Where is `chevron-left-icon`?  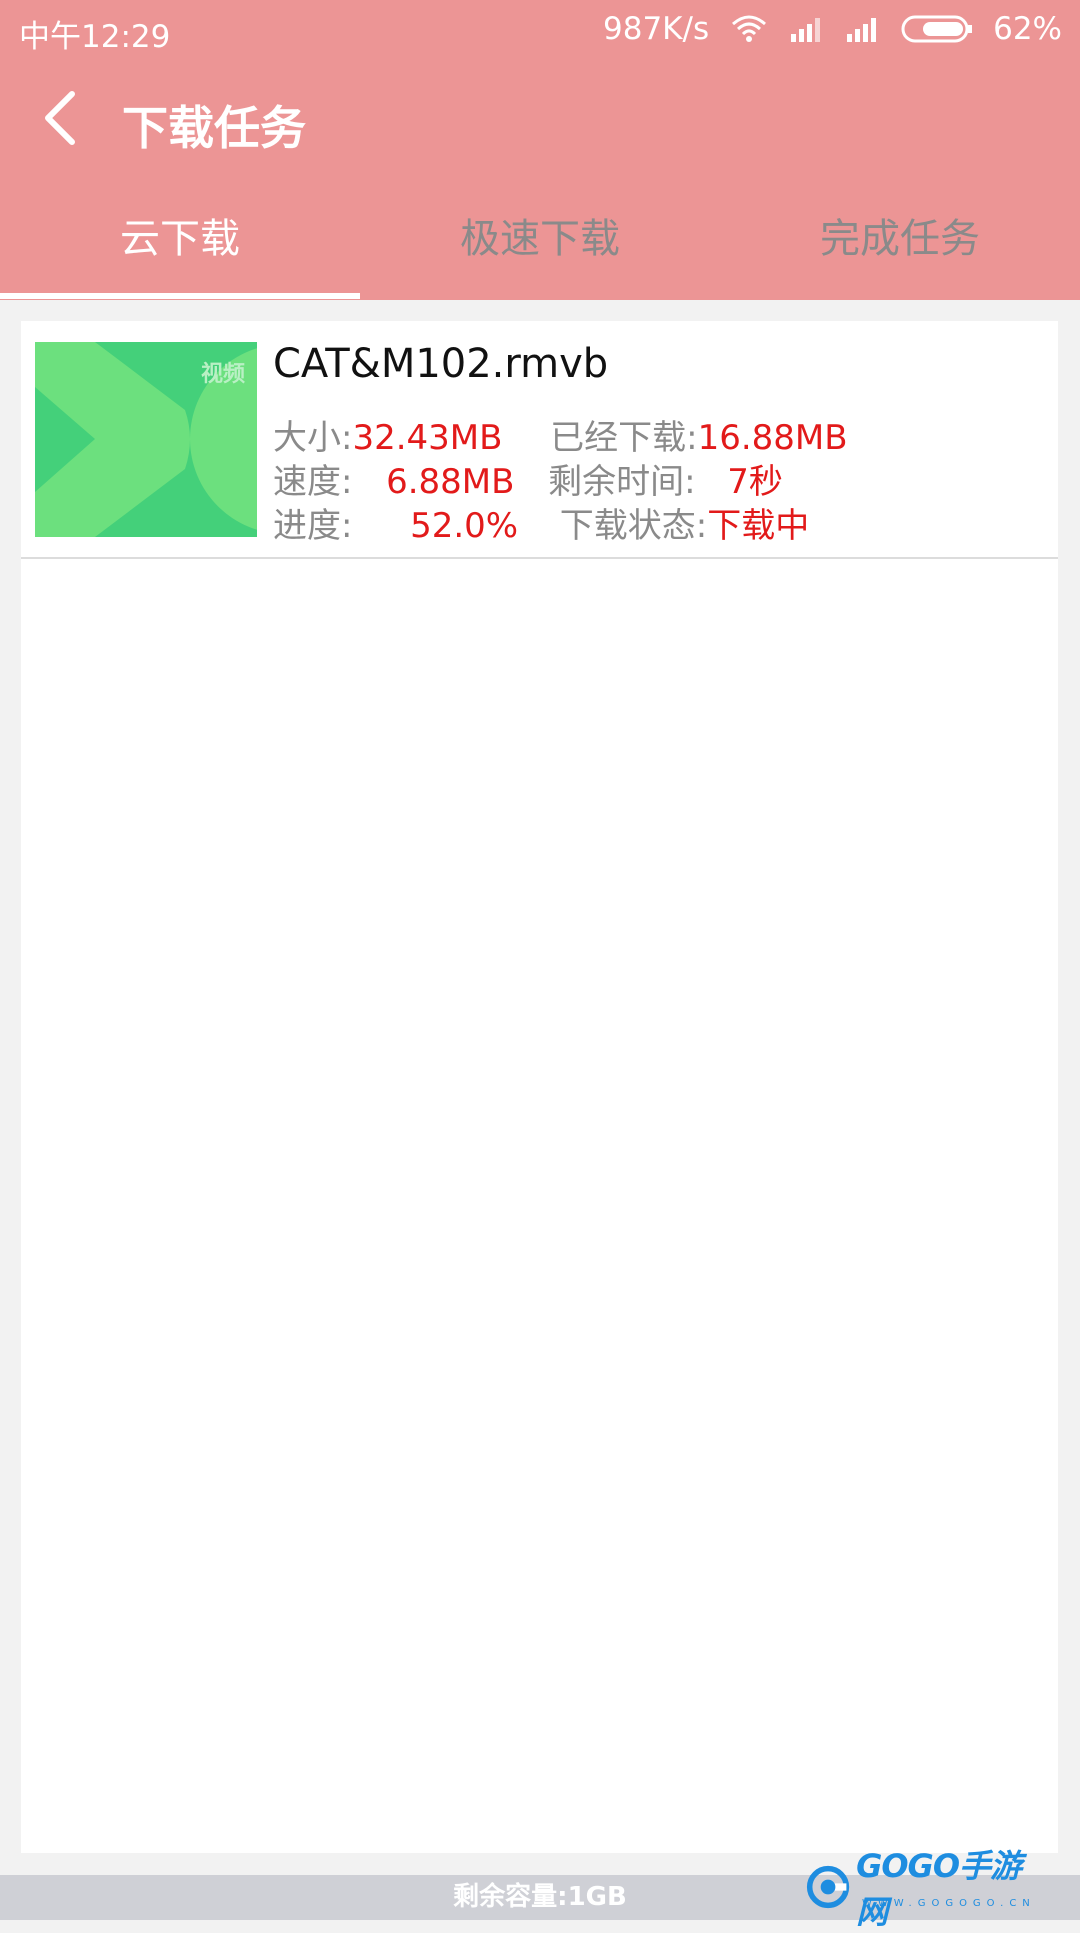 chevron-left-icon is located at coordinates (60, 118).